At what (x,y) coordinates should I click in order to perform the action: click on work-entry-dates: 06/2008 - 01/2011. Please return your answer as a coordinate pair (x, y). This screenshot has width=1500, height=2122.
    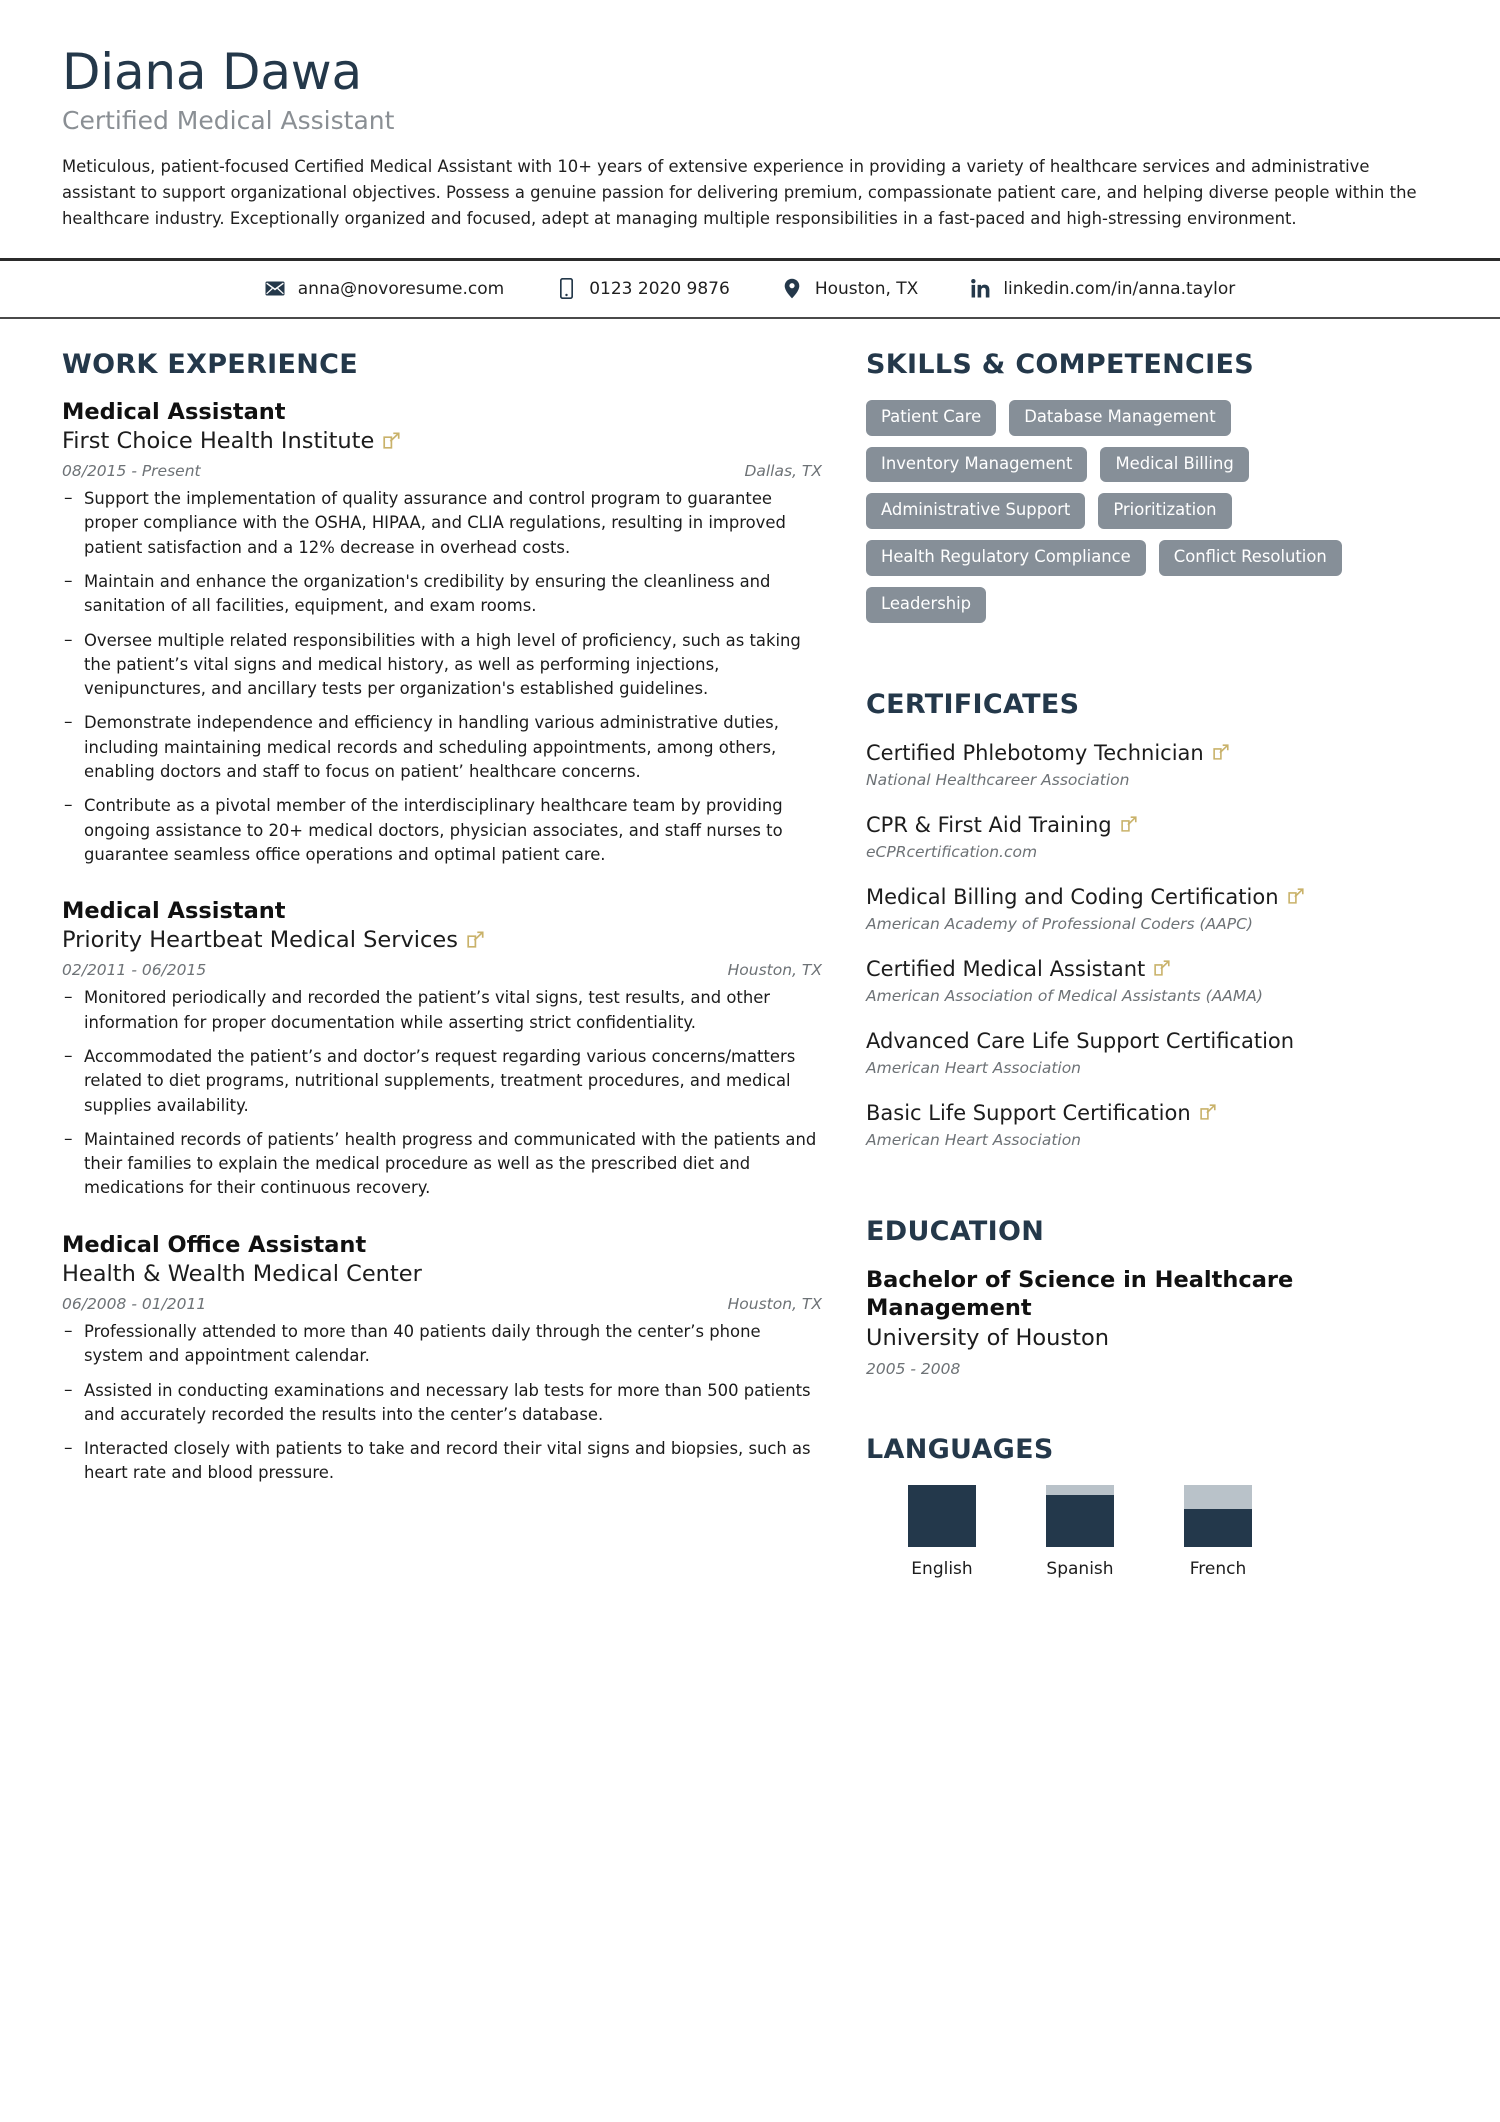
    Looking at the image, I should click on (134, 1304).